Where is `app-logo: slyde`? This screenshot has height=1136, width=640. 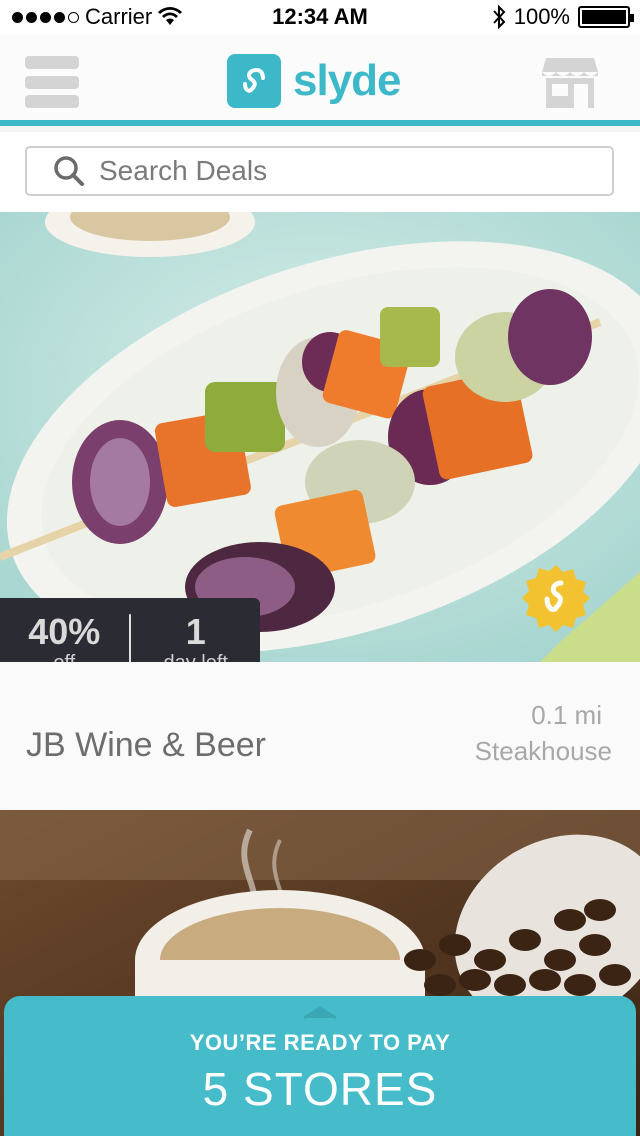 app-logo: slyde is located at coordinates (314, 81).